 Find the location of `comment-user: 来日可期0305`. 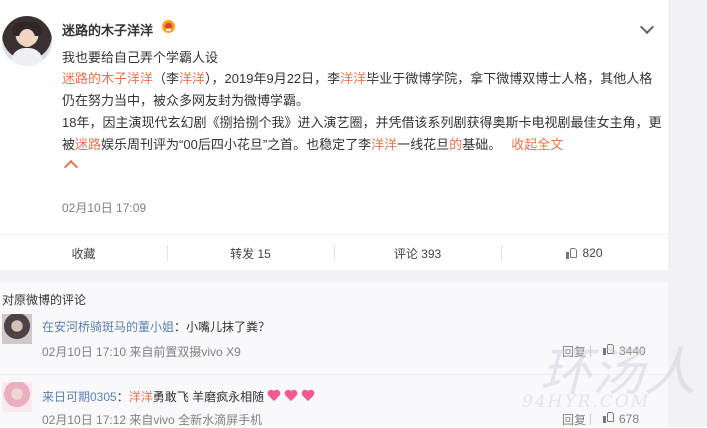

comment-user: 来日可期0305 is located at coordinates (79, 397).